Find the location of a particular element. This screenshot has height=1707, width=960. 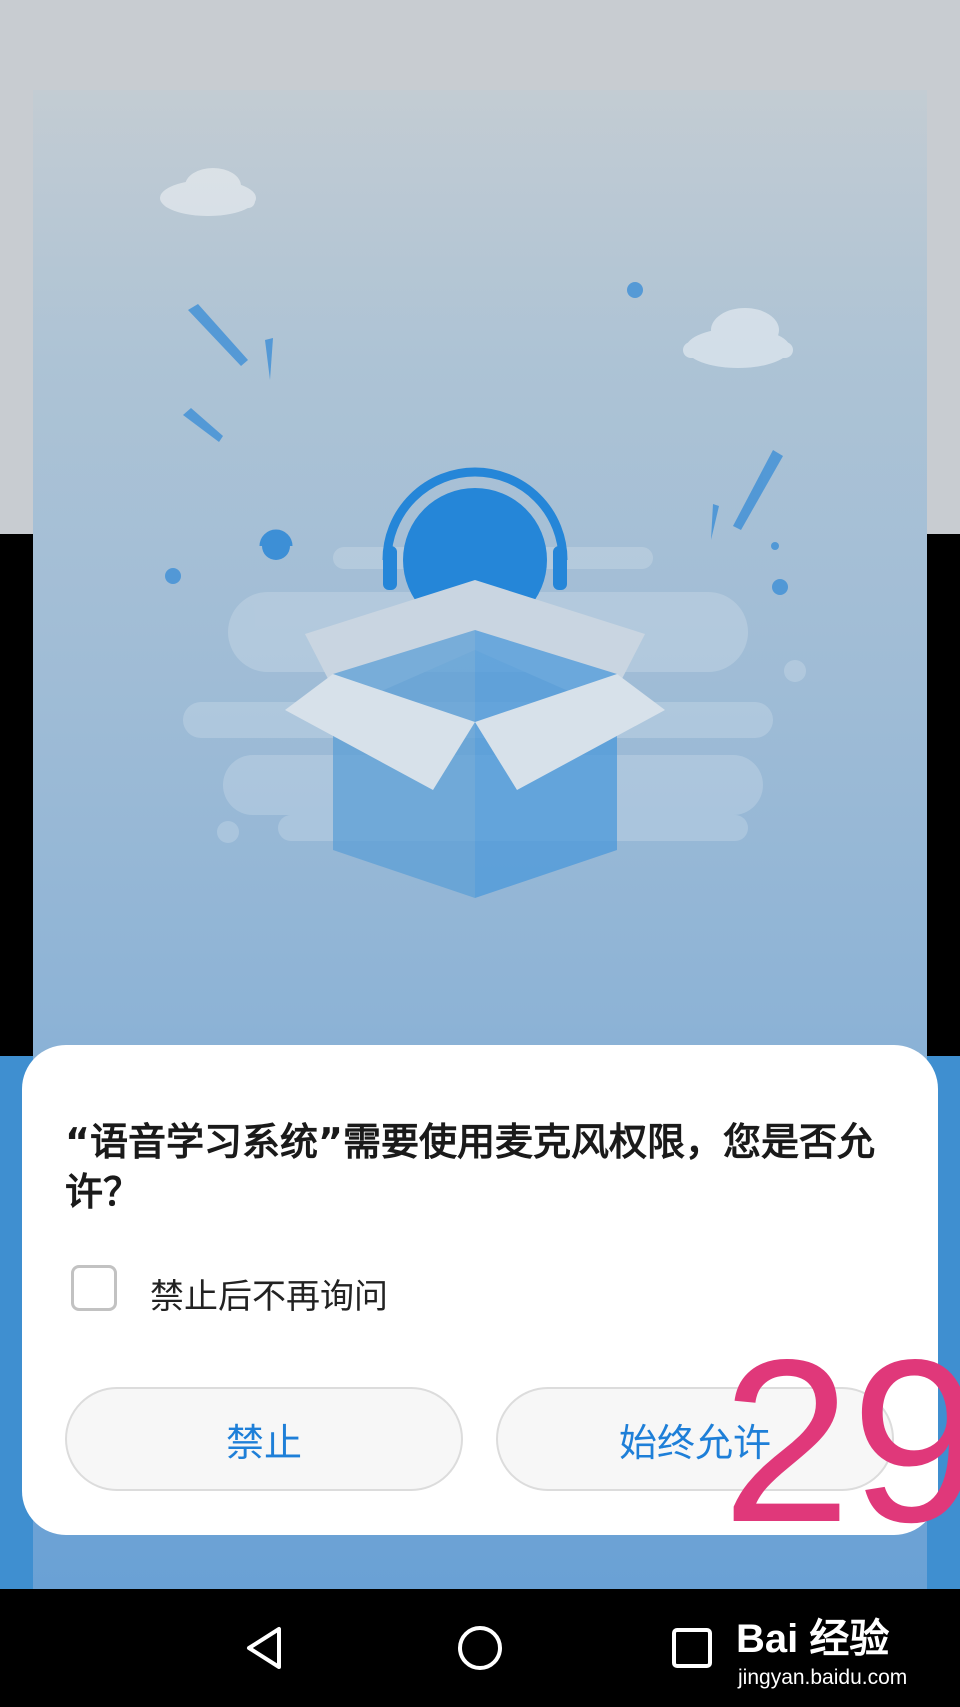

dont-ask-again-checkbox is located at coordinates (94, 1288).